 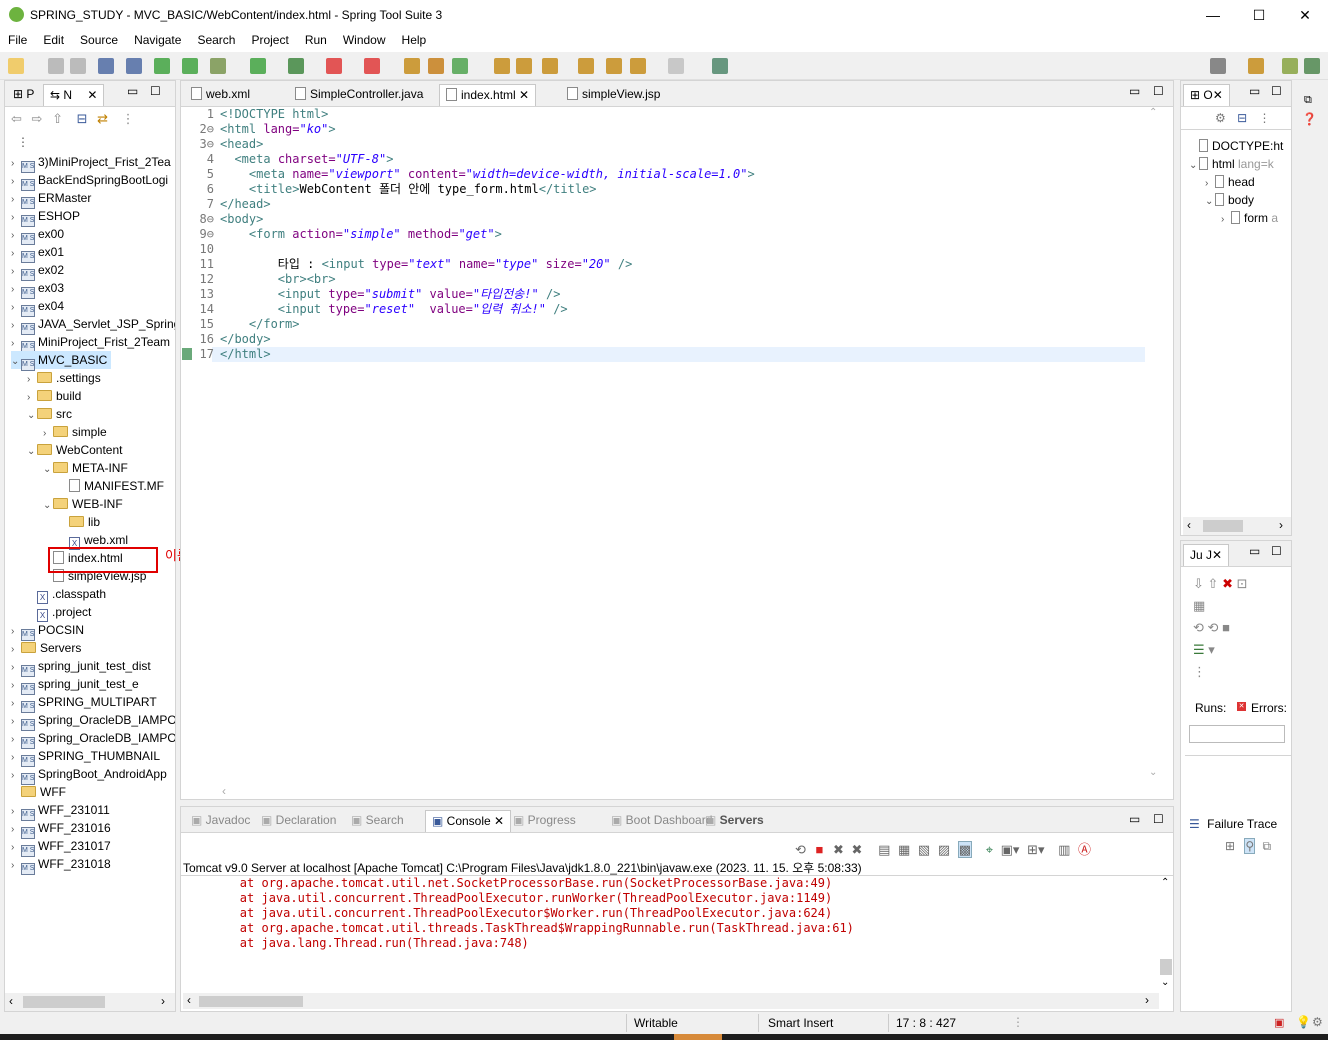 I want to click on menu-project: Project, so click(x=269, y=41).